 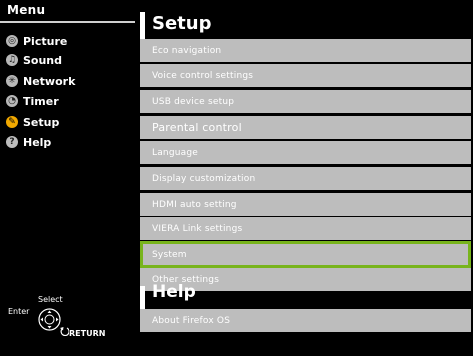 What do you see at coordinates (306, 22) in the screenshot?
I see `setup-header: Setup` at bounding box center [306, 22].